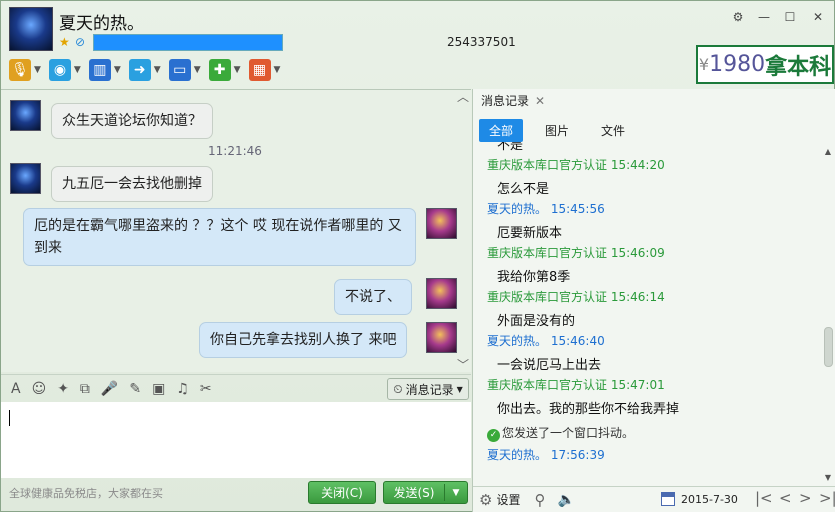 This screenshot has width=835, height=512. What do you see at coordinates (818, 17) in the screenshot?
I see `close-window-button: ✕` at bounding box center [818, 17].